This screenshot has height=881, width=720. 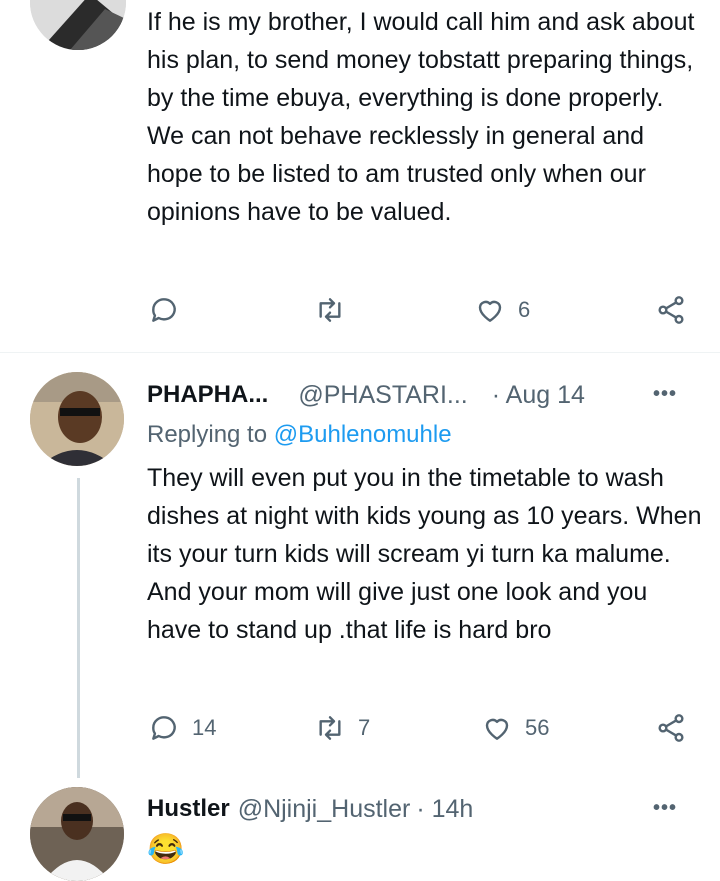 What do you see at coordinates (324, 809) in the screenshot?
I see `tweet3-author-handle: @Njinji_Hustler` at bounding box center [324, 809].